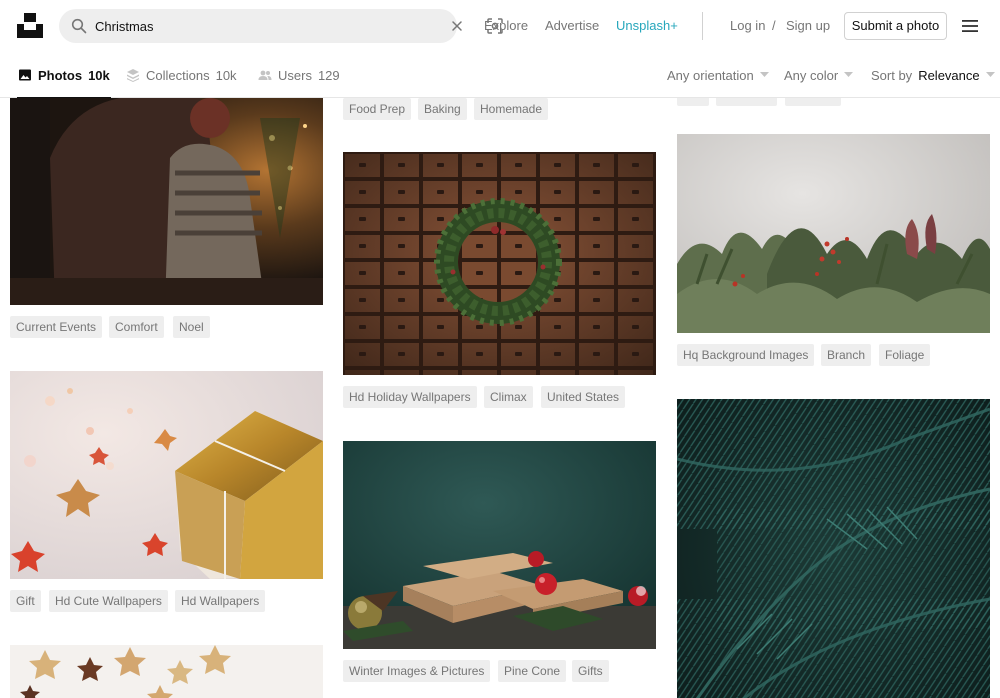  Describe the element at coordinates (108, 601) in the screenshot. I see `tag-hd-cute-wallpapers: Hd Cute Wallpapers` at that location.